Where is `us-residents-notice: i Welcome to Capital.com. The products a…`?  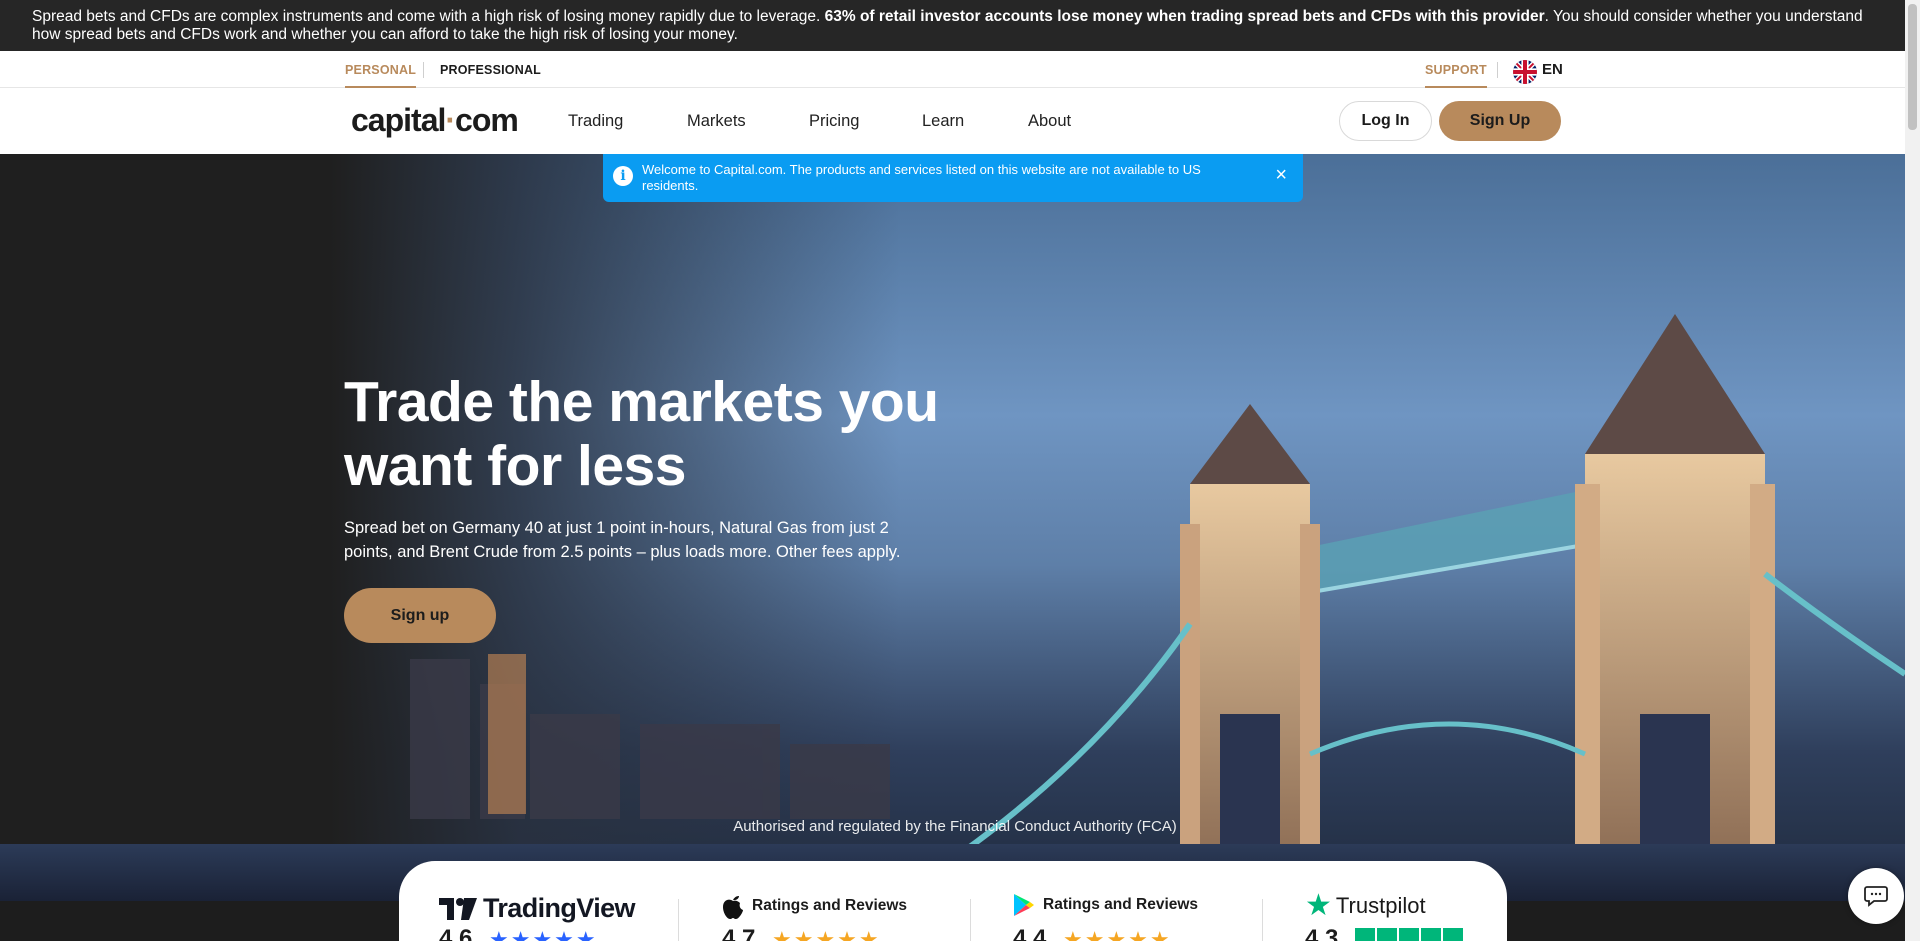 us-residents-notice: i Welcome to Capital.com. The products a… is located at coordinates (953, 178).